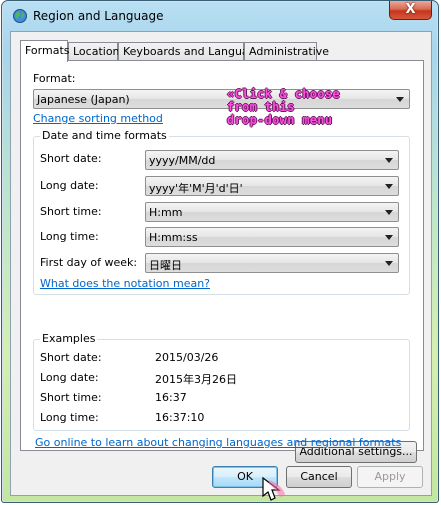 This screenshot has width=441, height=505. Describe the element at coordinates (69, 377) in the screenshot. I see `example-long-date-label: Long date:` at that location.